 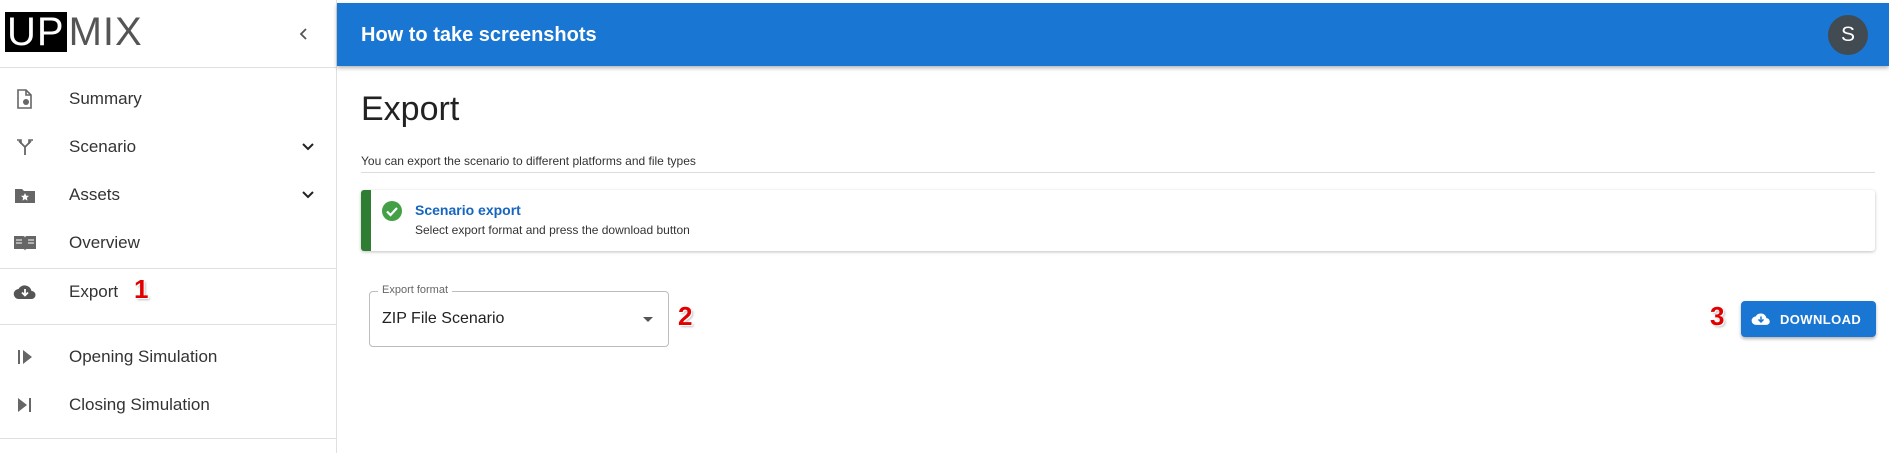 What do you see at coordinates (141, 289) in the screenshot?
I see `annotation-1: 1` at bounding box center [141, 289].